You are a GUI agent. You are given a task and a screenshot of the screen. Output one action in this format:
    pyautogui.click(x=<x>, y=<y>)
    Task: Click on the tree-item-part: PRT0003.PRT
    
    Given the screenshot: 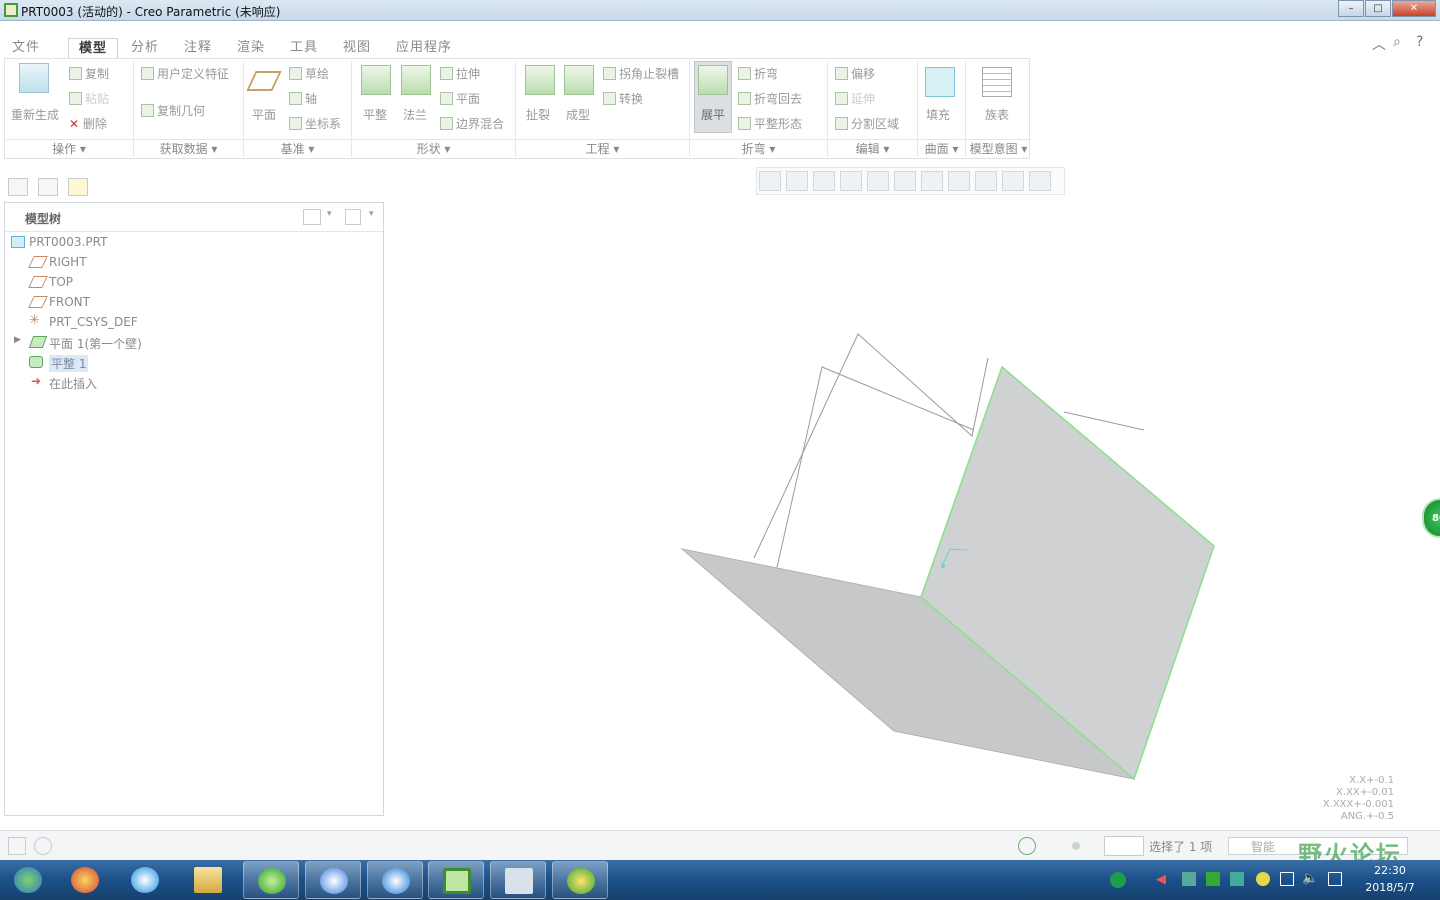 What is the action you would take?
    pyautogui.click(x=190, y=243)
    